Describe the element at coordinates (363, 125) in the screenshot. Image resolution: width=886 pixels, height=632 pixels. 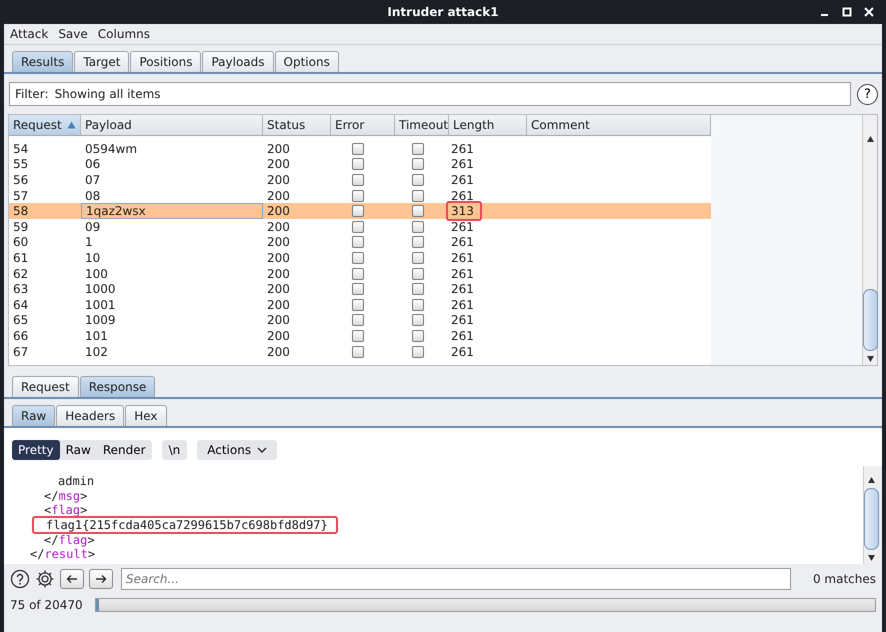
I see `column-header: Error` at that location.